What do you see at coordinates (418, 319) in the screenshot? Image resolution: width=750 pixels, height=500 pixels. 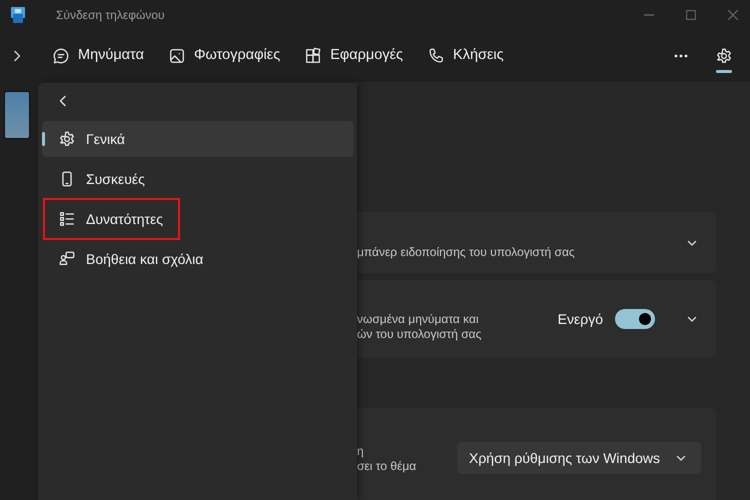 I see `setting-description: νωσμένα μηνύματα και` at bounding box center [418, 319].